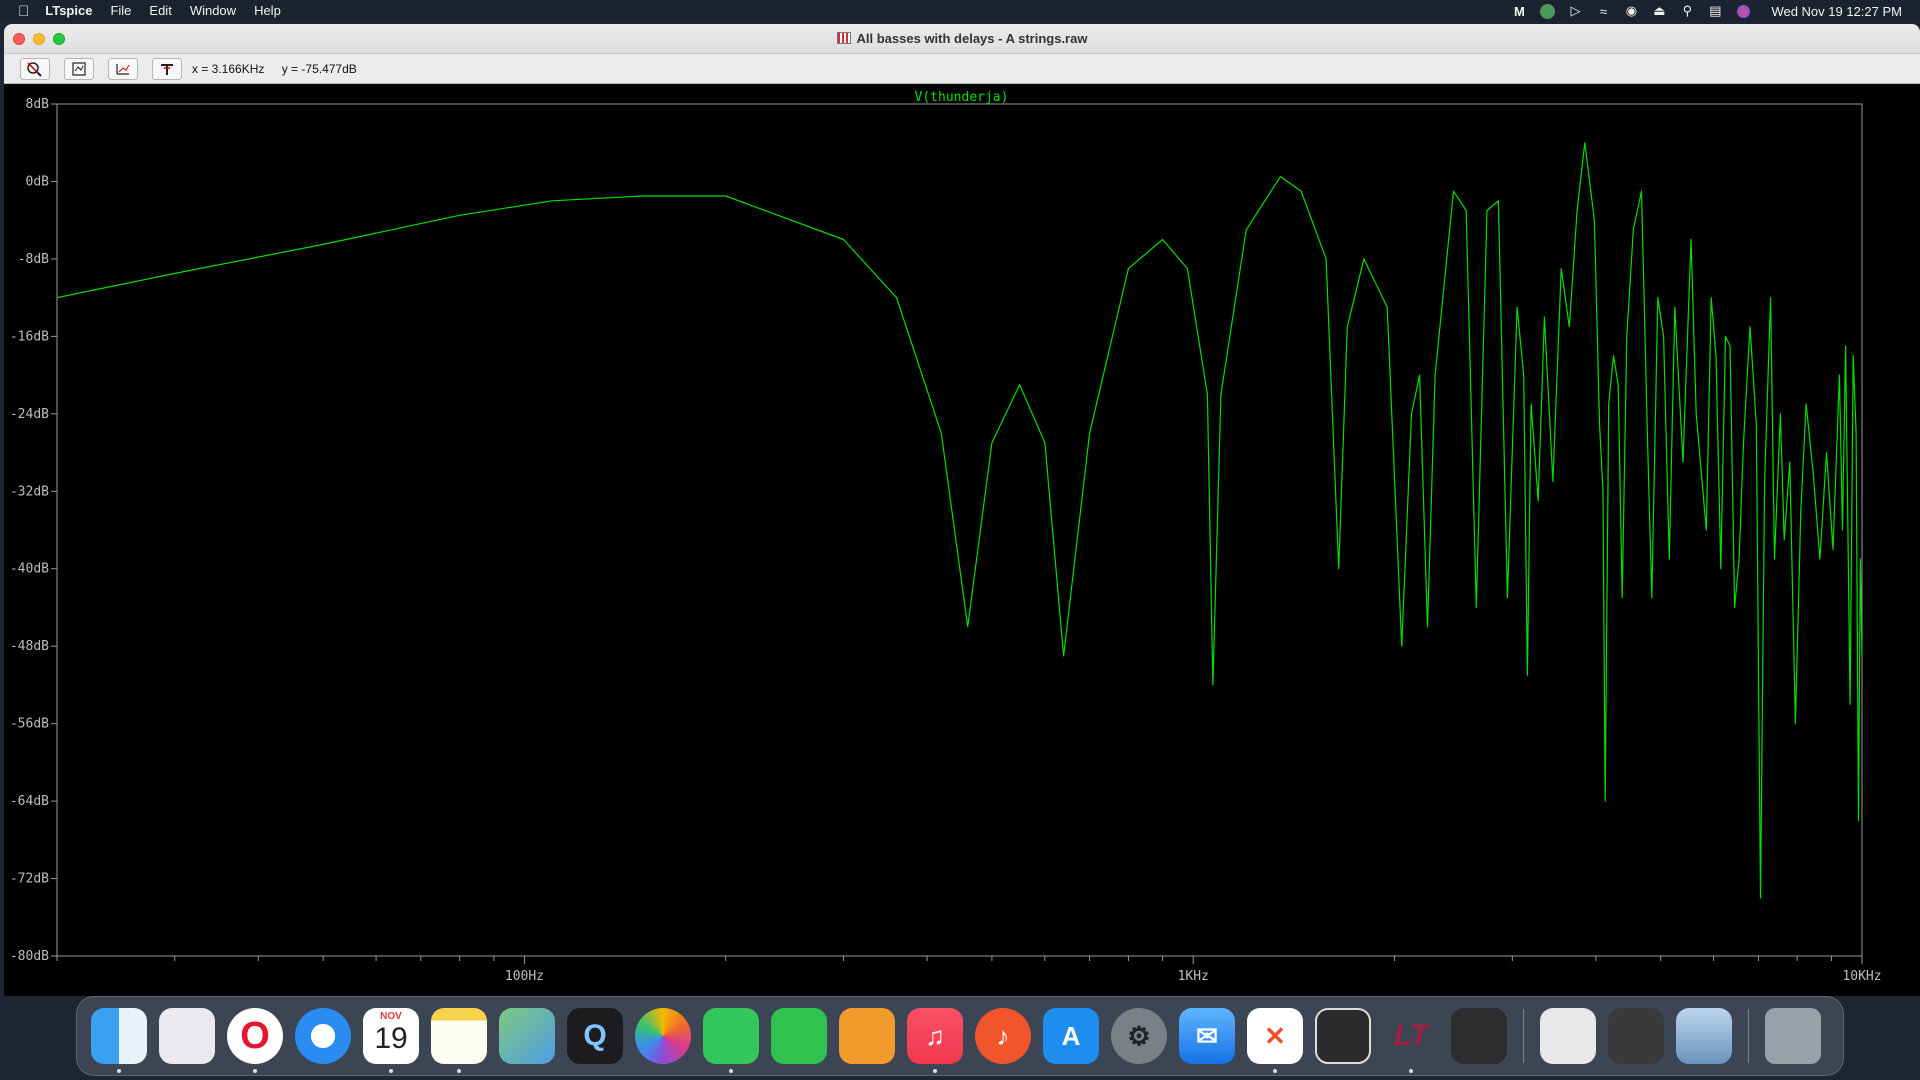 This screenshot has height=1080, width=1920. I want to click on capo-glyph: ♪, so click(1003, 1035).